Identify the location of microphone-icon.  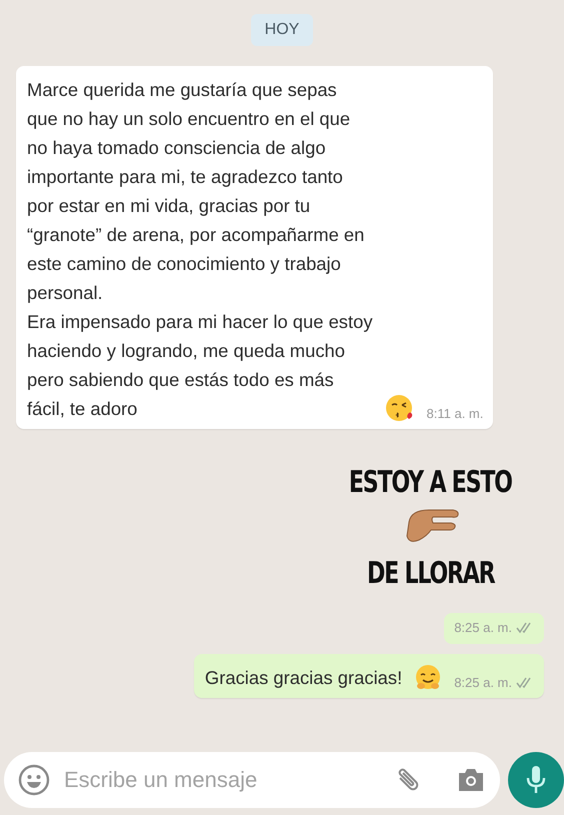
(536, 780).